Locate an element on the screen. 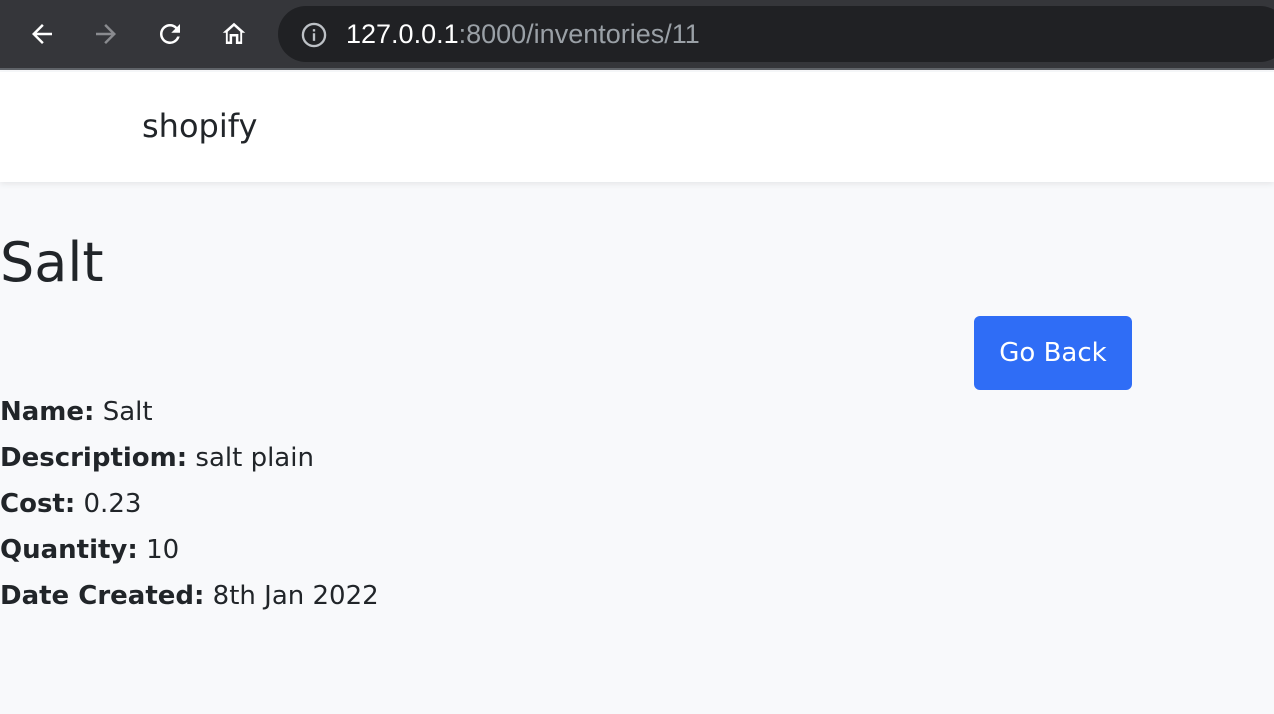  brand-link: shopify is located at coordinates (199, 126).